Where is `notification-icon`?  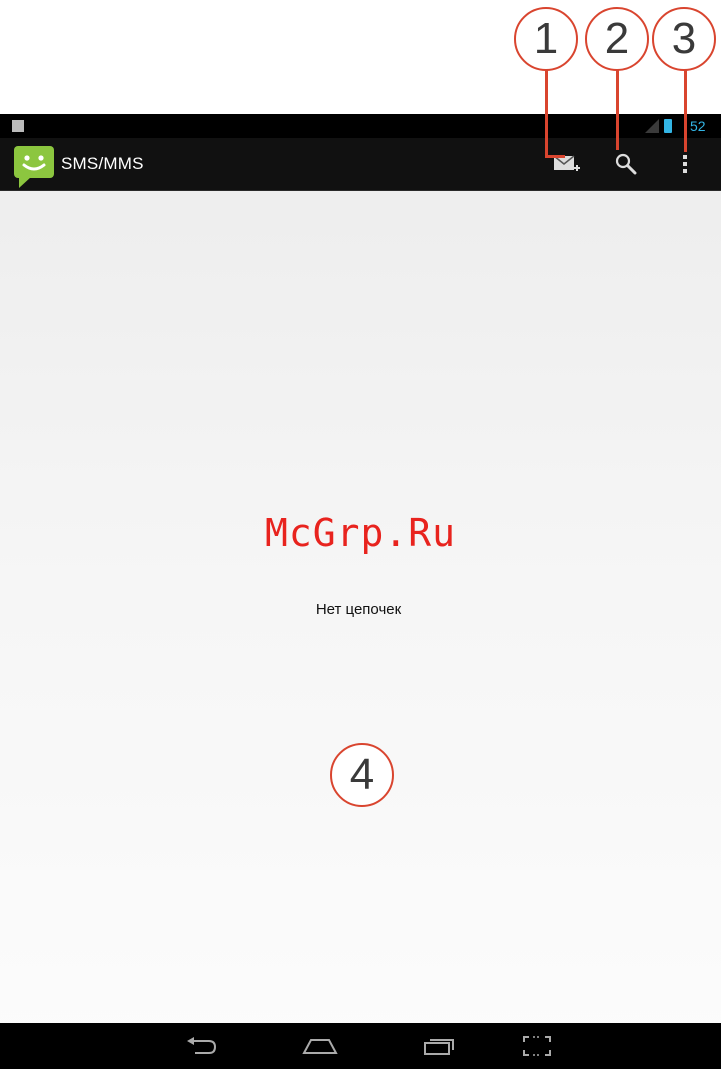
notification-icon is located at coordinates (18, 126).